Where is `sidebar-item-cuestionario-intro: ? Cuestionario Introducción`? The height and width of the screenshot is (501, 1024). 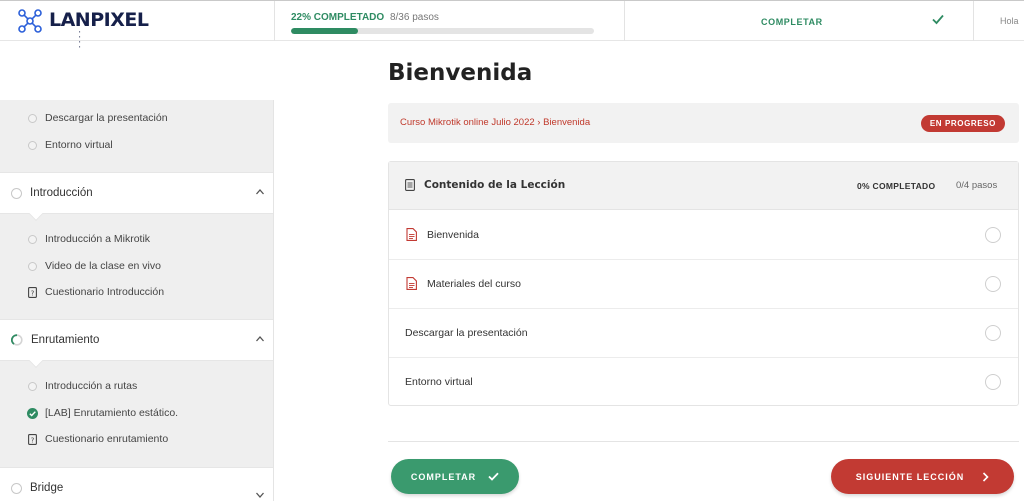
sidebar-item-cuestionario-intro: ? Cuestionario Introducción is located at coordinates (82, 292).